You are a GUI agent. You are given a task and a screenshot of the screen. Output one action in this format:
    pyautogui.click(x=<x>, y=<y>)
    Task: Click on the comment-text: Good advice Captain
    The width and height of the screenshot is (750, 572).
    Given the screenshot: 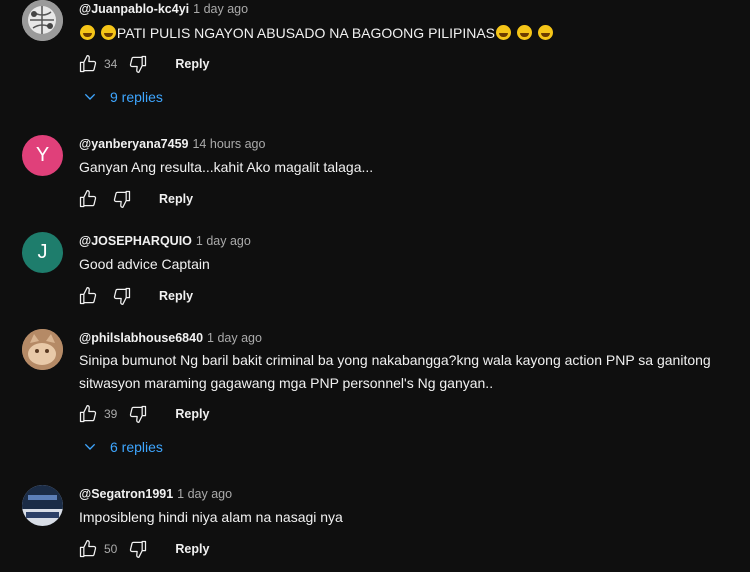 What is the action you would take?
    pyautogui.click(x=144, y=264)
    